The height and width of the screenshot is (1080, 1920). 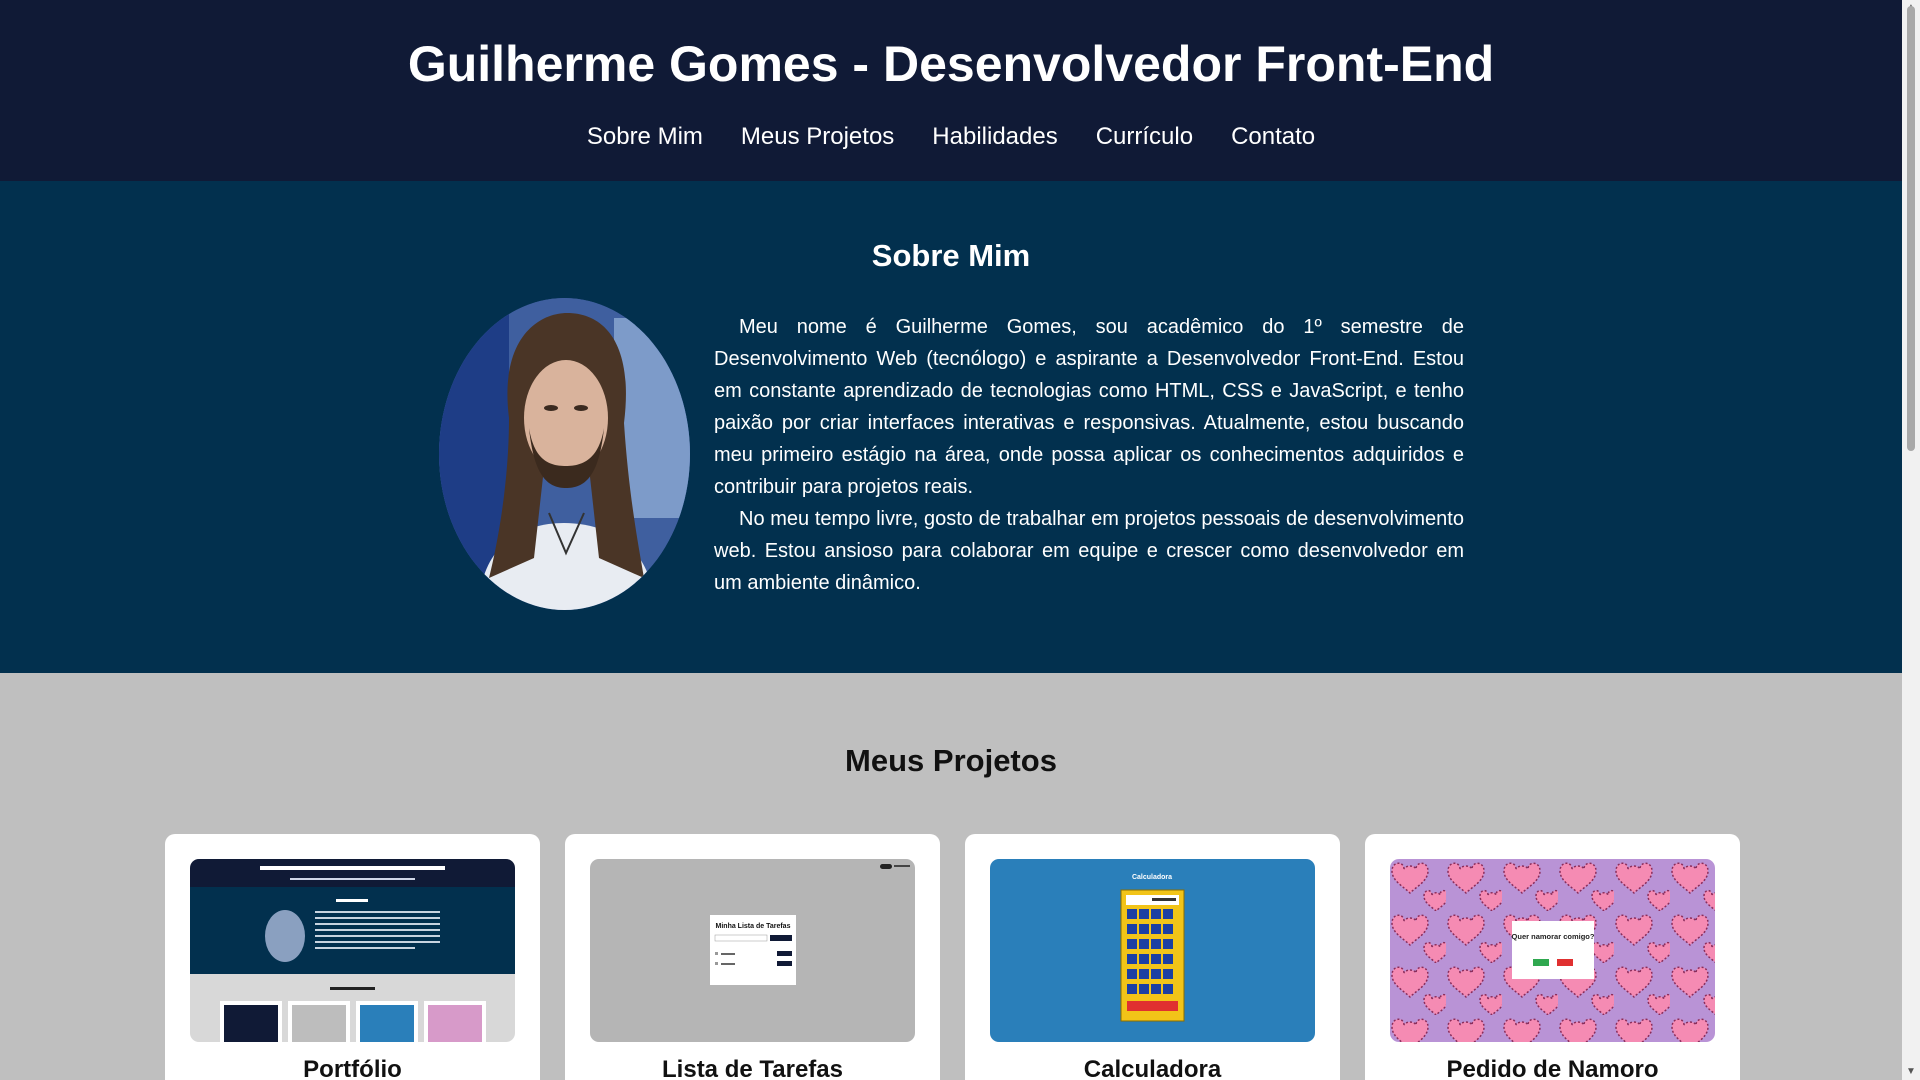 I want to click on thumb-heading: Minha Lista de Tarefas, so click(x=753, y=926).